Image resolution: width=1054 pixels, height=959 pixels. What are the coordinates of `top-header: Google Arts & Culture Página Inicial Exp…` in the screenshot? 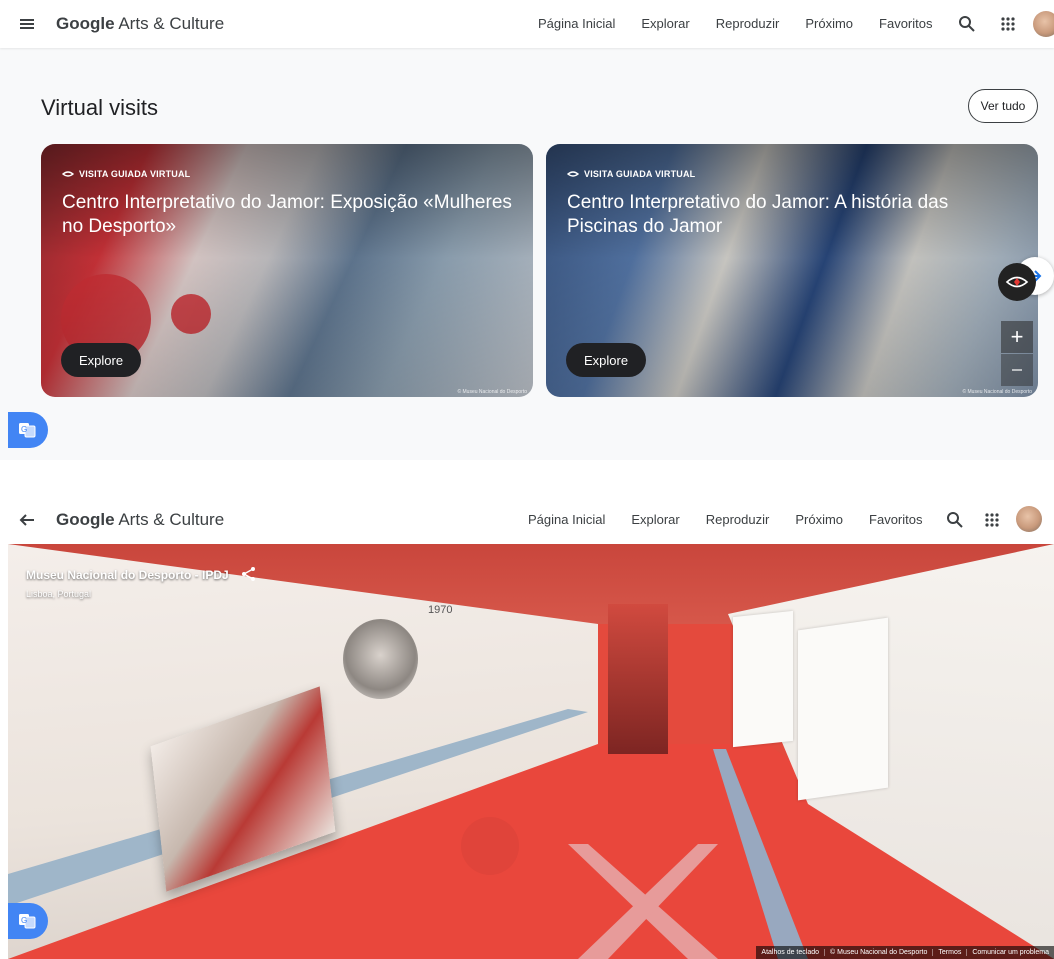 It's located at (527, 24).